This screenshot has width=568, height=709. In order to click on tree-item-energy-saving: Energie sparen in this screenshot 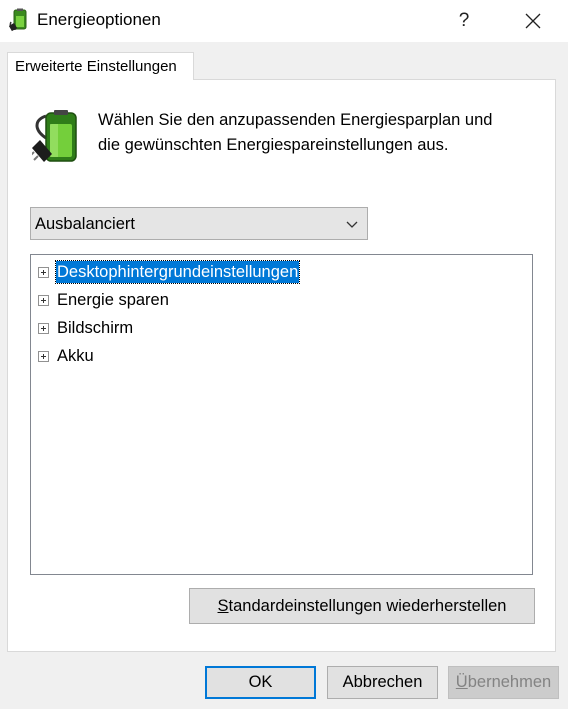, I will do `click(281, 300)`.